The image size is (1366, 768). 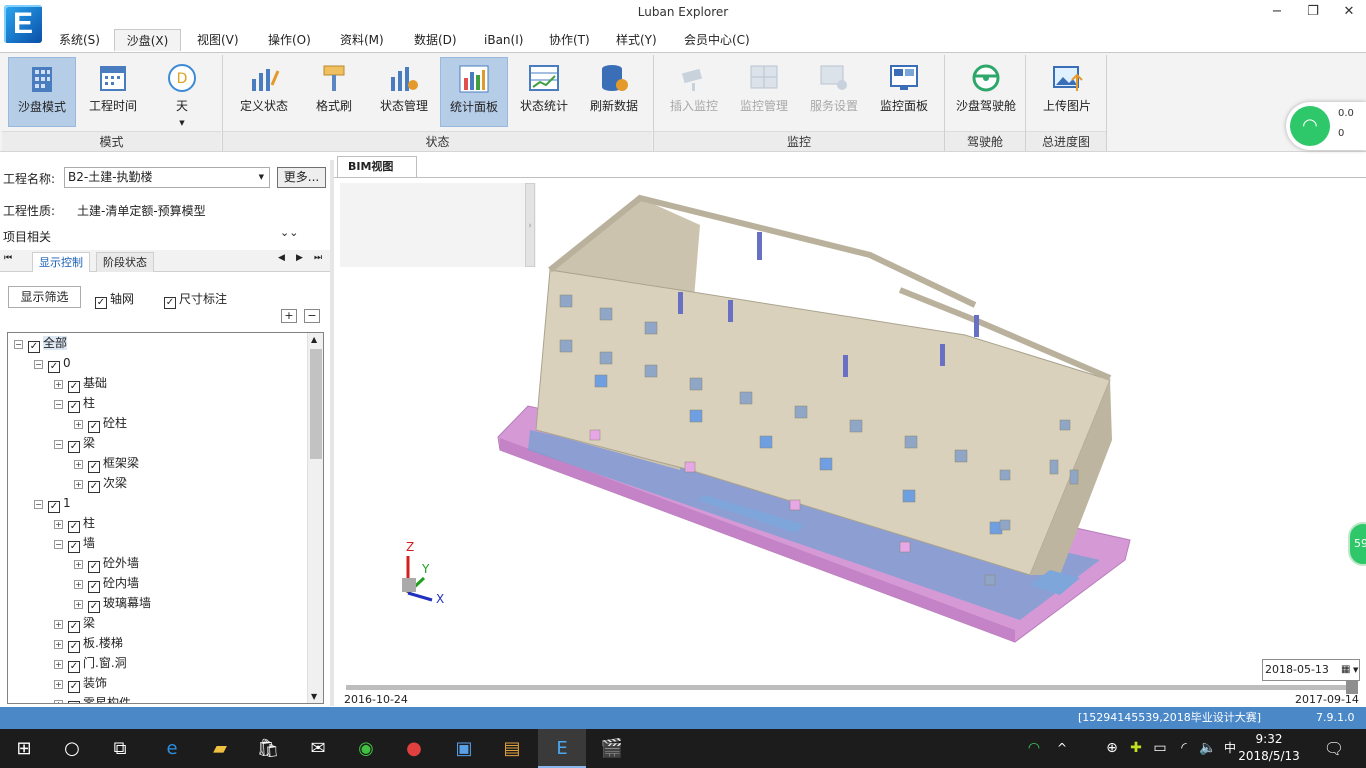 What do you see at coordinates (289, 40) in the screenshot?
I see `menu-operation: 操作(O)` at bounding box center [289, 40].